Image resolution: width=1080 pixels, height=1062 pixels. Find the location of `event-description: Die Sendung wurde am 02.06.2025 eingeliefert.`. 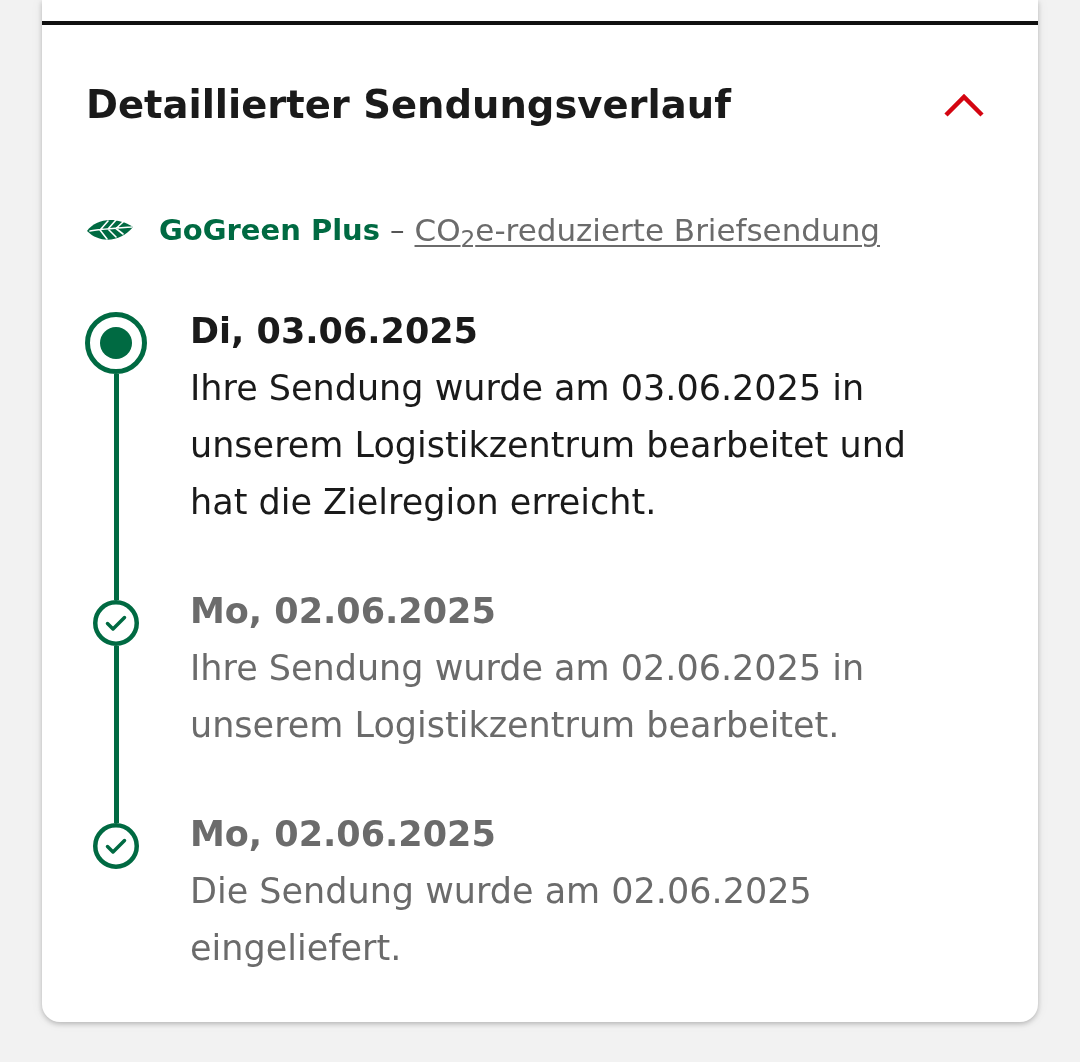

event-description: Die Sendung wurde am 02.06.2025 eingeliefert. is located at coordinates (501, 920).